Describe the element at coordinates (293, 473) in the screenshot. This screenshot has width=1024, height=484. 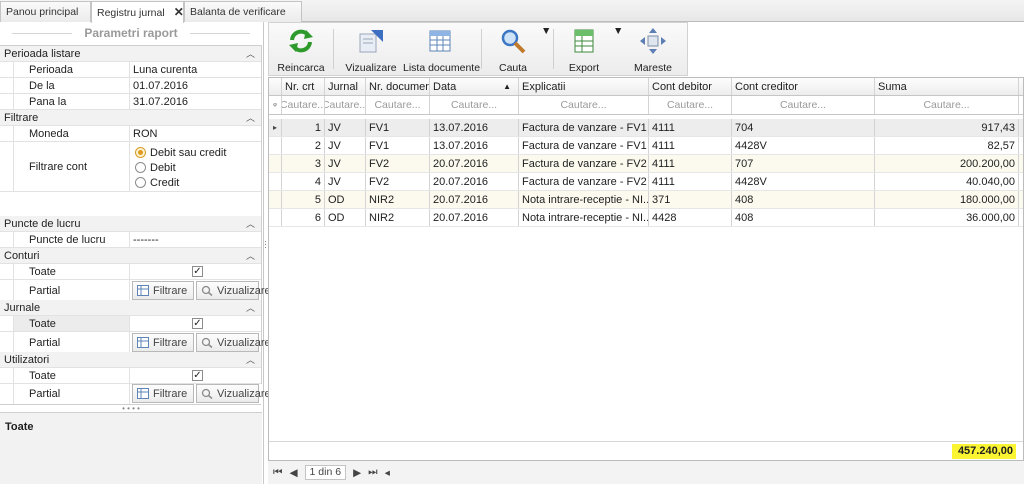
I see `prev-page-icon: ◀` at that location.